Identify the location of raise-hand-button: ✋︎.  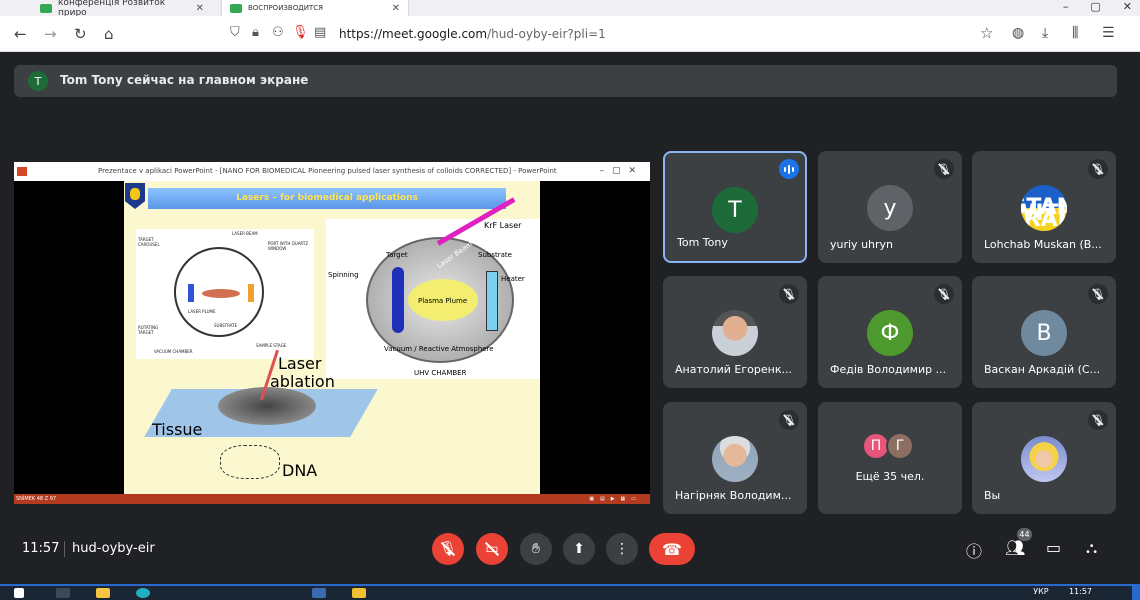
(536, 549).